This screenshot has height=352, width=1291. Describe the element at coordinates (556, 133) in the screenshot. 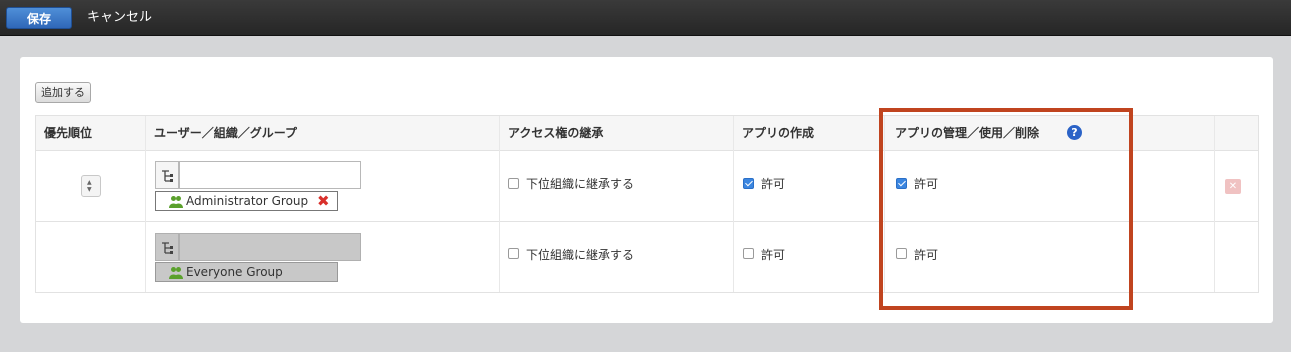

I see `column-header-inherit: アクセス権の継承` at that location.